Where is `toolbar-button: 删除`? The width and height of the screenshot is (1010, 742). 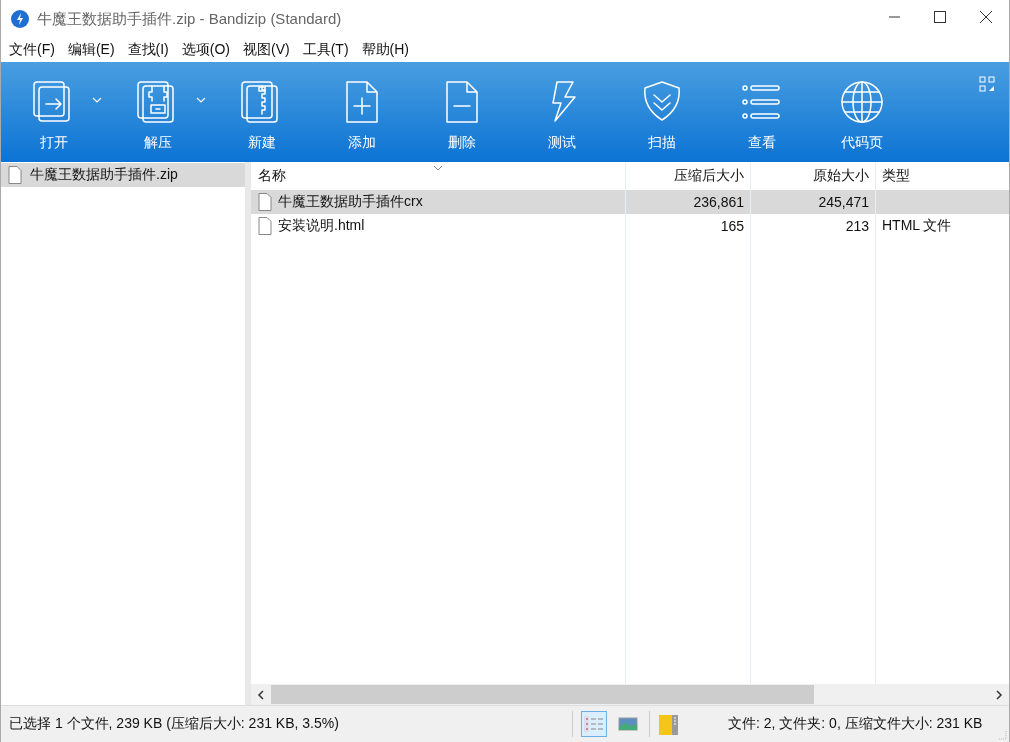
toolbar-button: 删除 is located at coordinates (462, 110).